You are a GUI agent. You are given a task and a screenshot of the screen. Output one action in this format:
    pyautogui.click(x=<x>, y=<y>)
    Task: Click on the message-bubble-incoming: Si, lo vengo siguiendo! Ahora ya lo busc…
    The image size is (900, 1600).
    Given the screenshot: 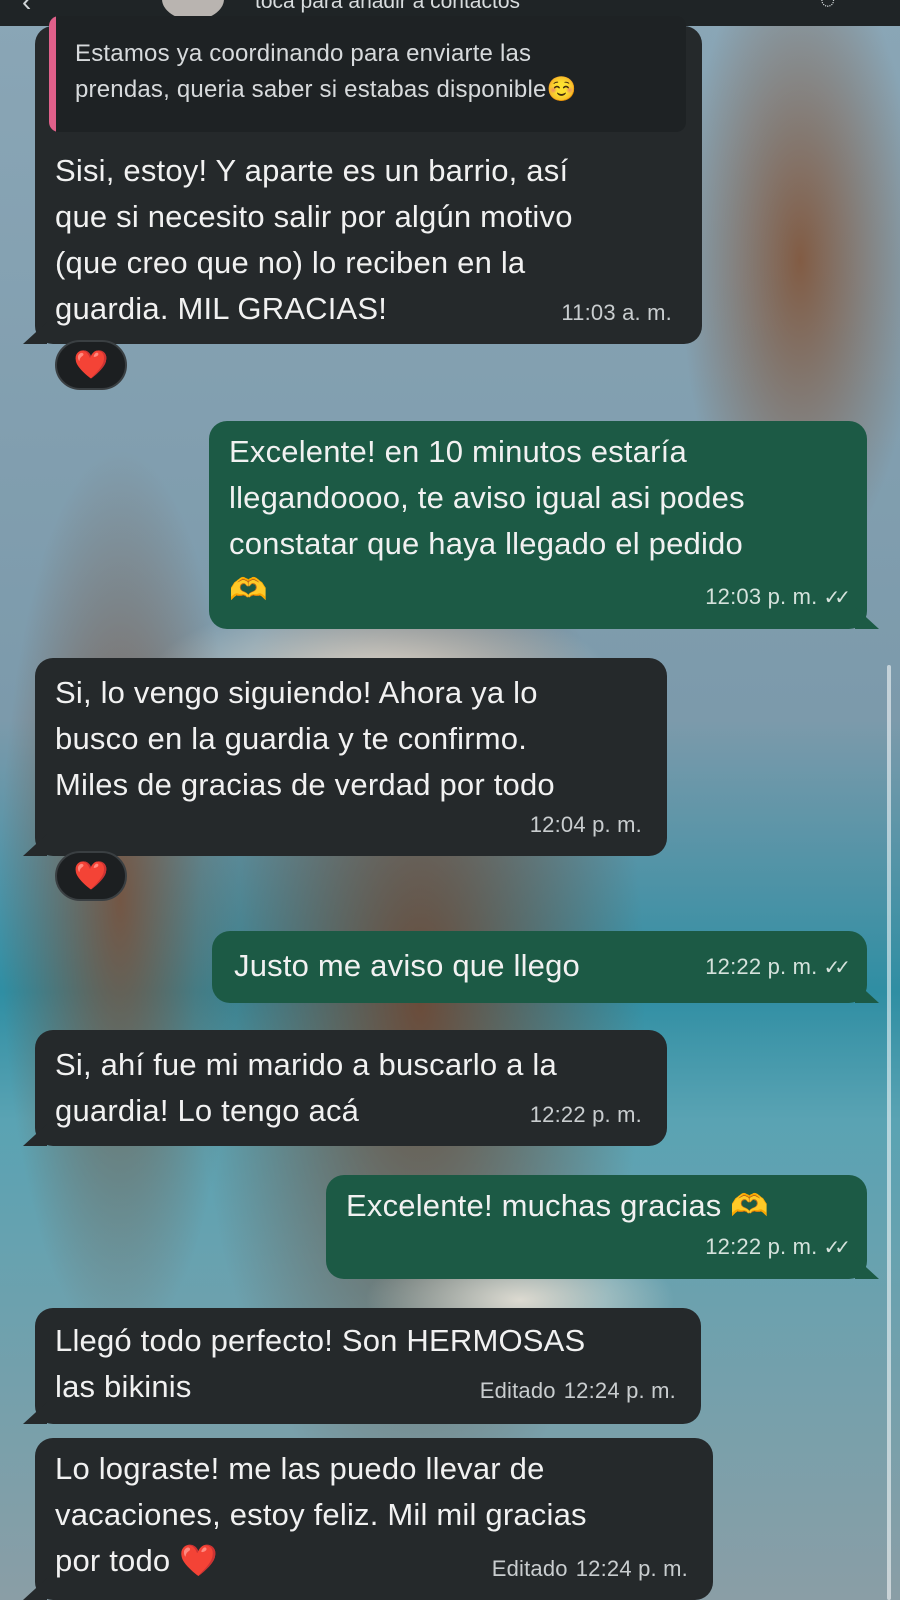 What is the action you would take?
    pyautogui.click(x=351, y=757)
    